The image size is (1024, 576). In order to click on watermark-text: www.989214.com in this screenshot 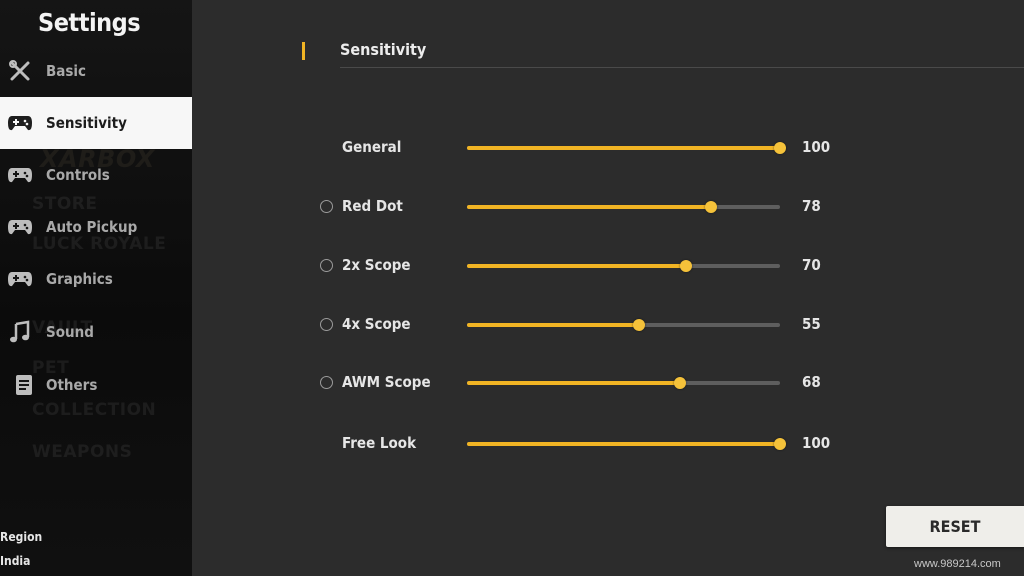, I will do `click(957, 564)`.